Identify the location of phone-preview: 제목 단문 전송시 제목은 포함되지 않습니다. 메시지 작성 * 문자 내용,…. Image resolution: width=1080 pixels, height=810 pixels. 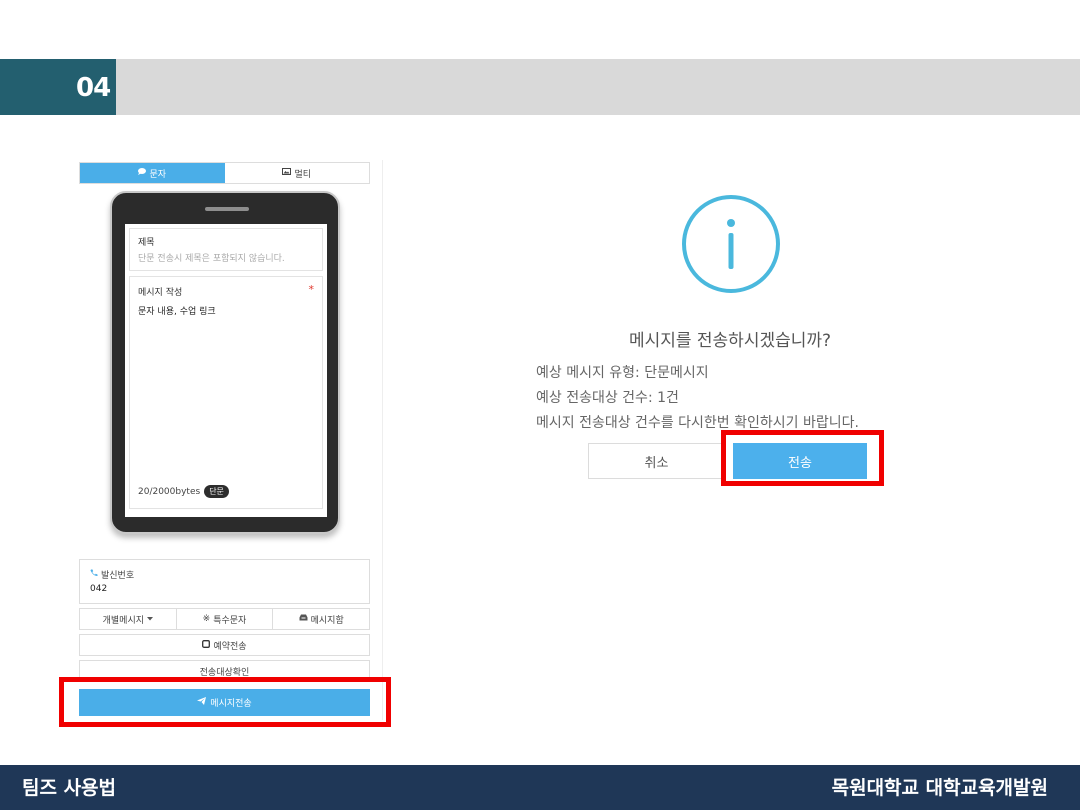
(225, 362).